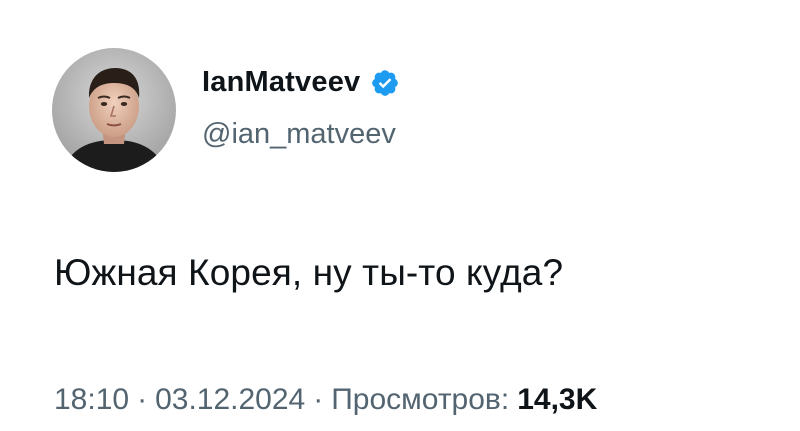 The image size is (800, 431). I want to click on author-name-row: IanMatveev, so click(301, 82).